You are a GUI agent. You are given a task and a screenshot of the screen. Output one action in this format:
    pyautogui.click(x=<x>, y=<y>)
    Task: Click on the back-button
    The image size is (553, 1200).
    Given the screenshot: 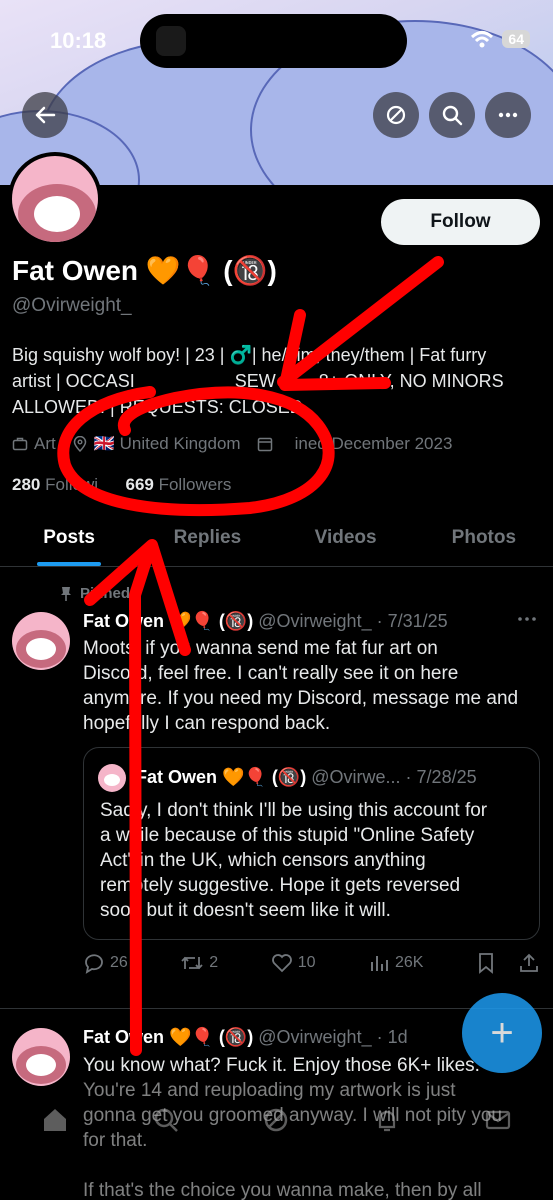 What is the action you would take?
    pyautogui.click(x=45, y=115)
    